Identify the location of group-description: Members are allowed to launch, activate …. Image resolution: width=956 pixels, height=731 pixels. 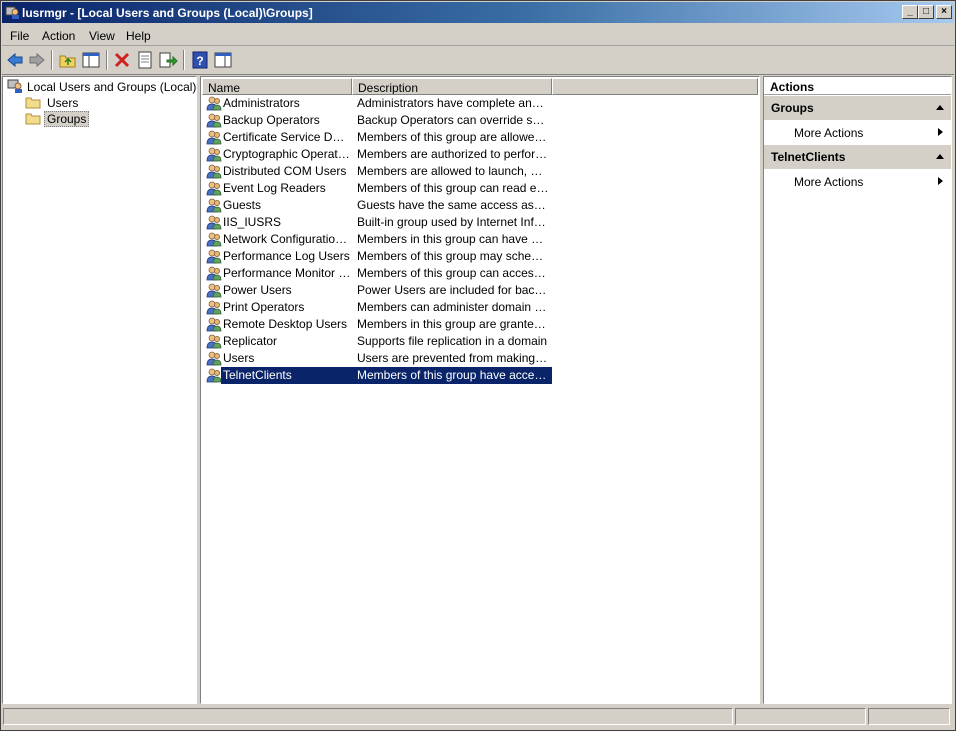
(453, 171).